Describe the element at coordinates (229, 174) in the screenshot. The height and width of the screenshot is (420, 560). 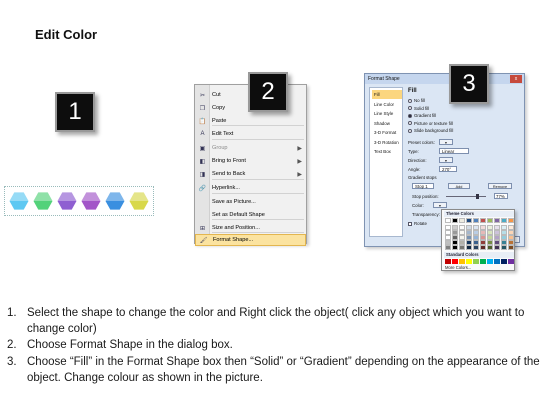
I see `menu-item-label: Send to Back` at that location.